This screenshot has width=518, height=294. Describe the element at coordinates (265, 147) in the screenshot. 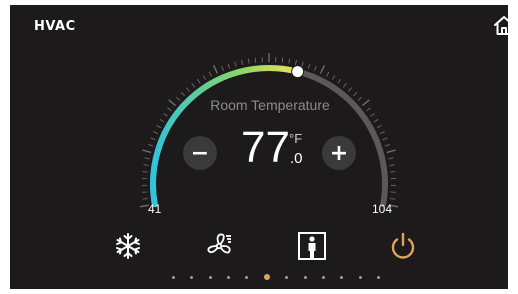

I see `temperature-value: 77` at that location.